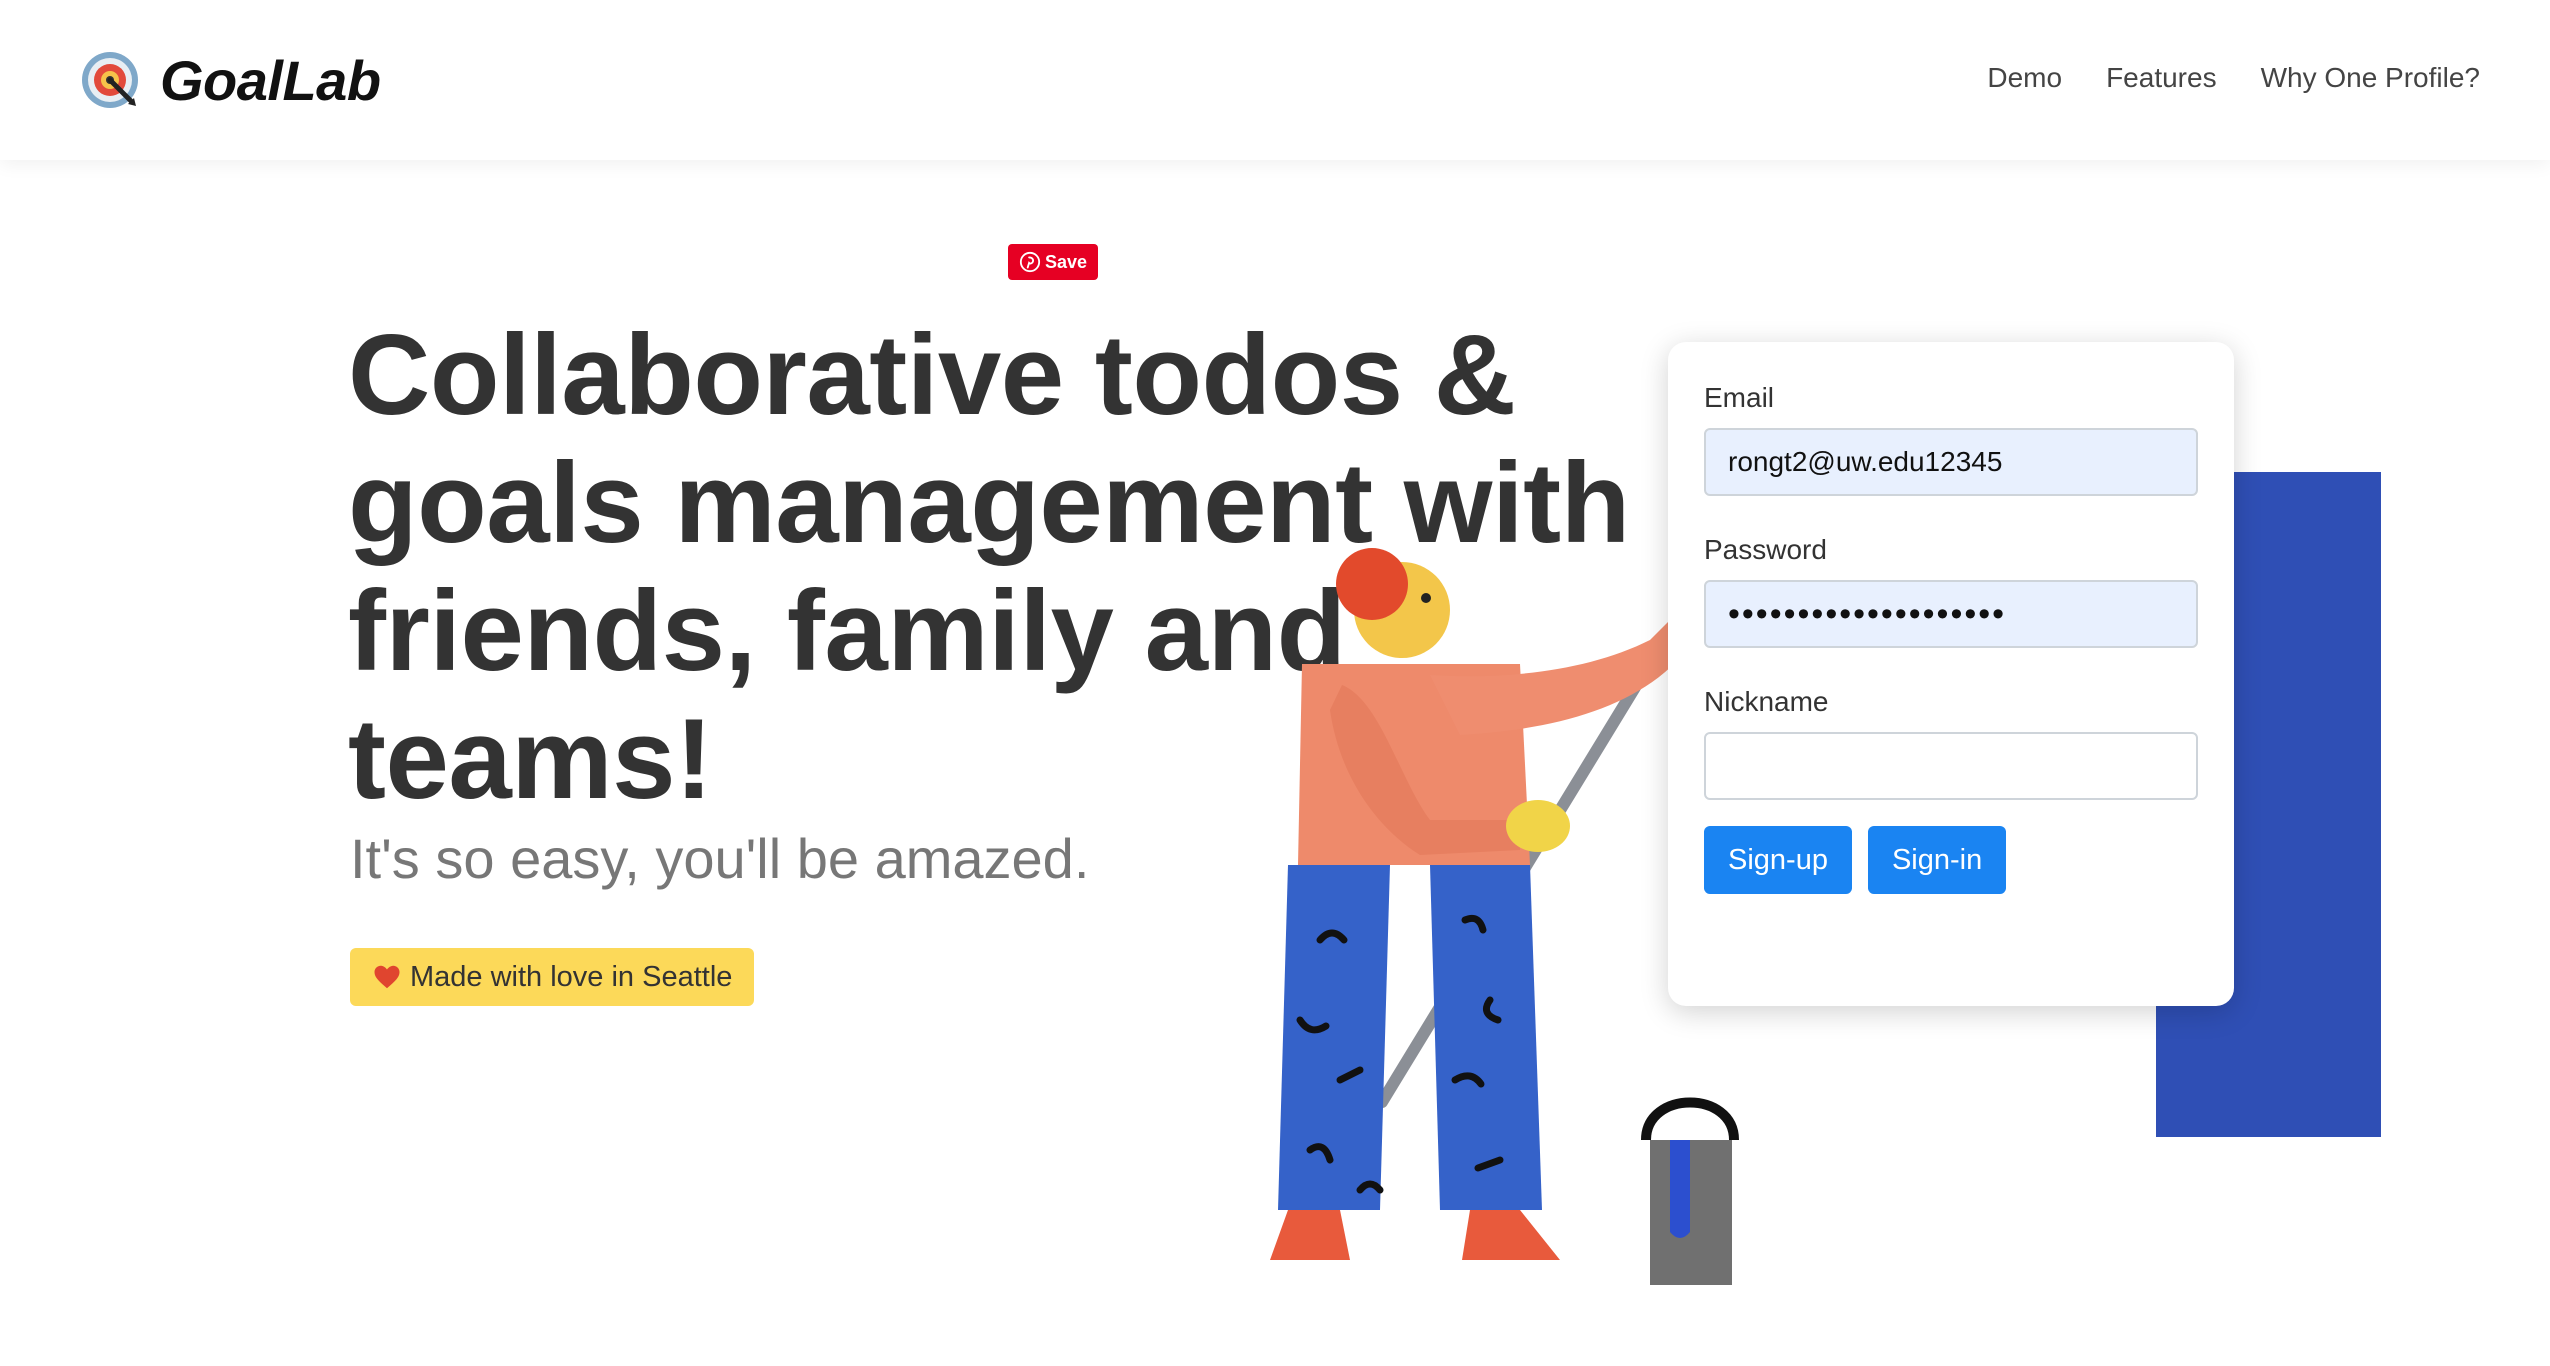  I want to click on pinterest-save-label: Save, so click(1066, 261).